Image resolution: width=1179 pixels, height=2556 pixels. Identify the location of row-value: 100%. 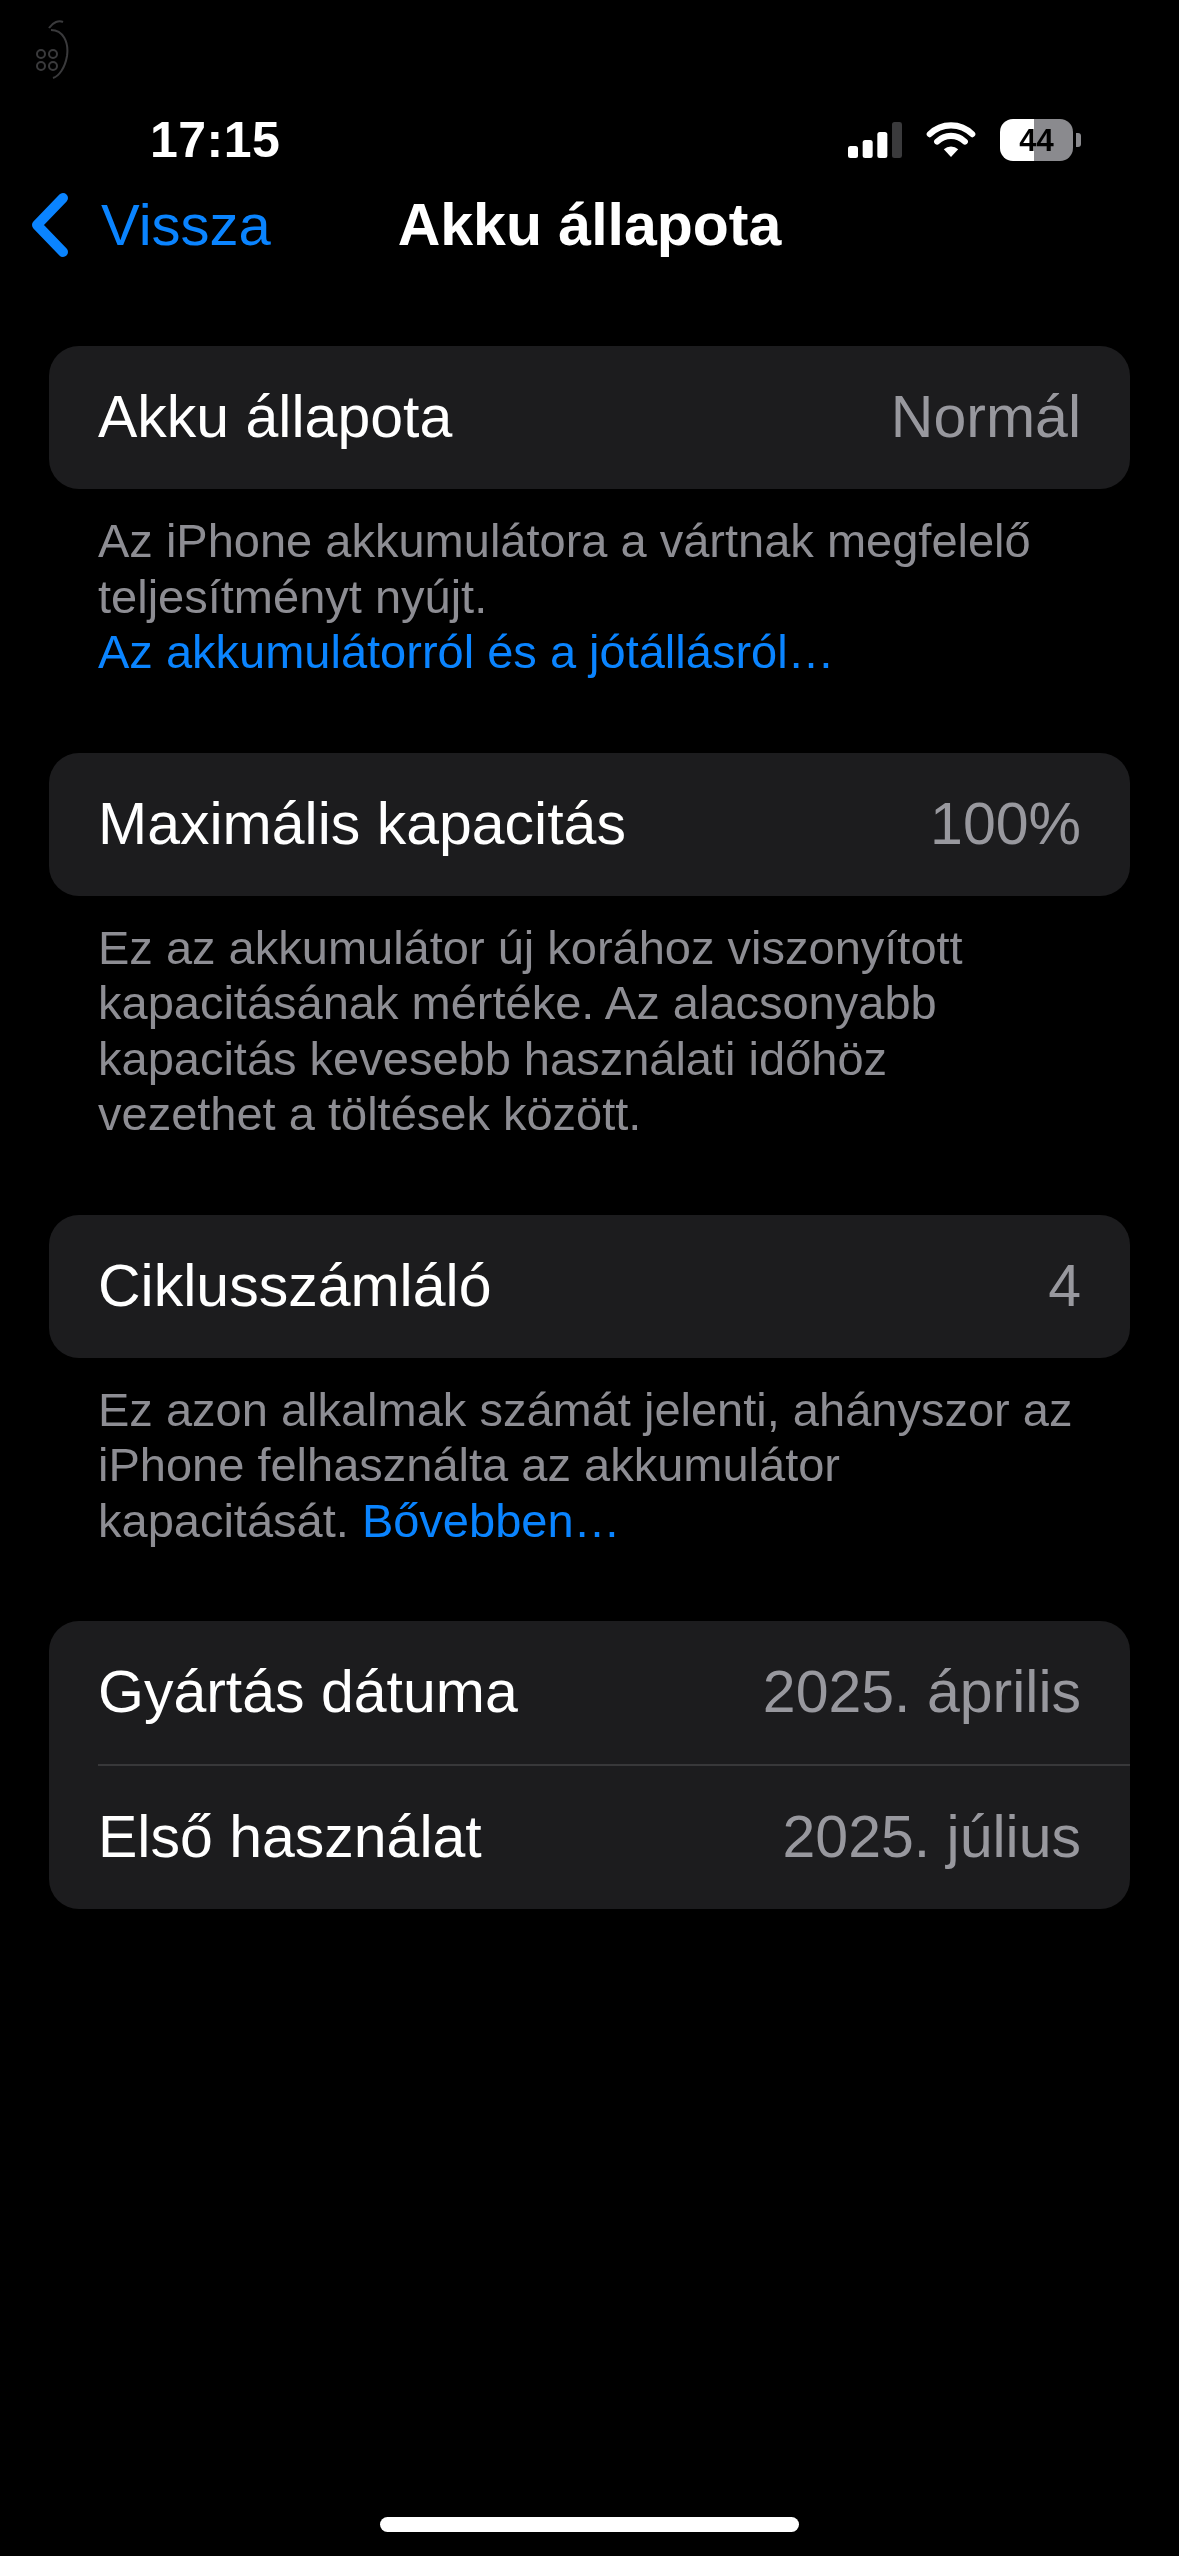
(1005, 824).